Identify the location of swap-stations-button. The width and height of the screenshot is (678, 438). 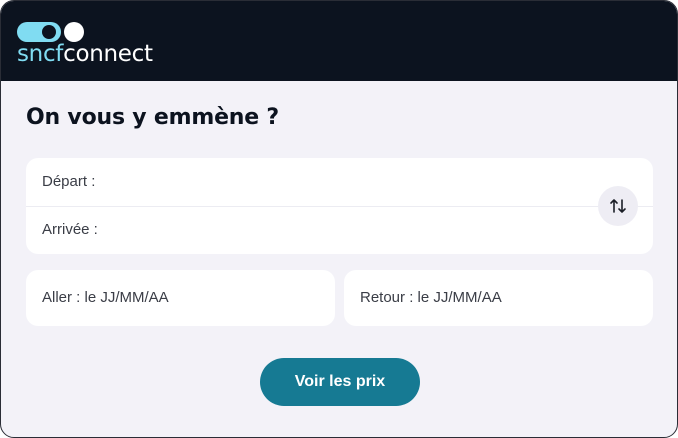
(618, 206).